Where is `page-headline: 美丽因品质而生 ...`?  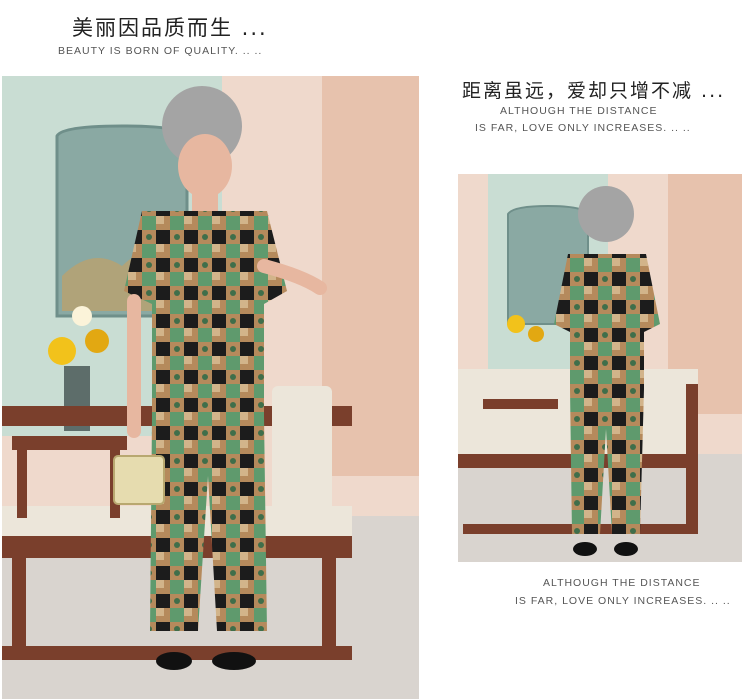 page-headline: 美丽因品质而生 ... is located at coordinates (170, 28).